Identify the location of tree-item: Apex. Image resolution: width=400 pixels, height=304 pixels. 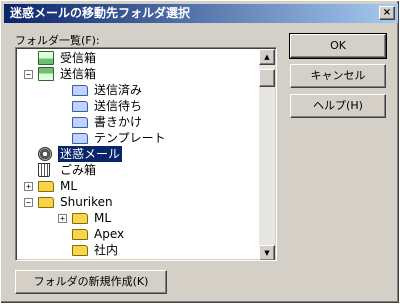
(138, 234).